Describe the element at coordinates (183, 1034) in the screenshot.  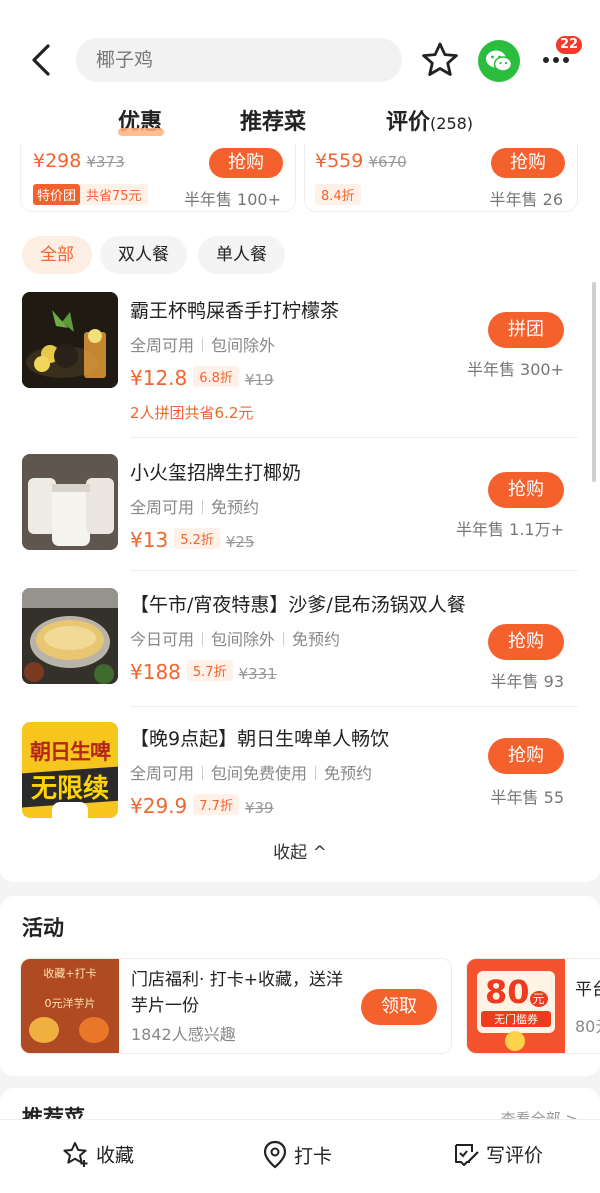
I see `interest-count: 1842人感兴趣` at that location.